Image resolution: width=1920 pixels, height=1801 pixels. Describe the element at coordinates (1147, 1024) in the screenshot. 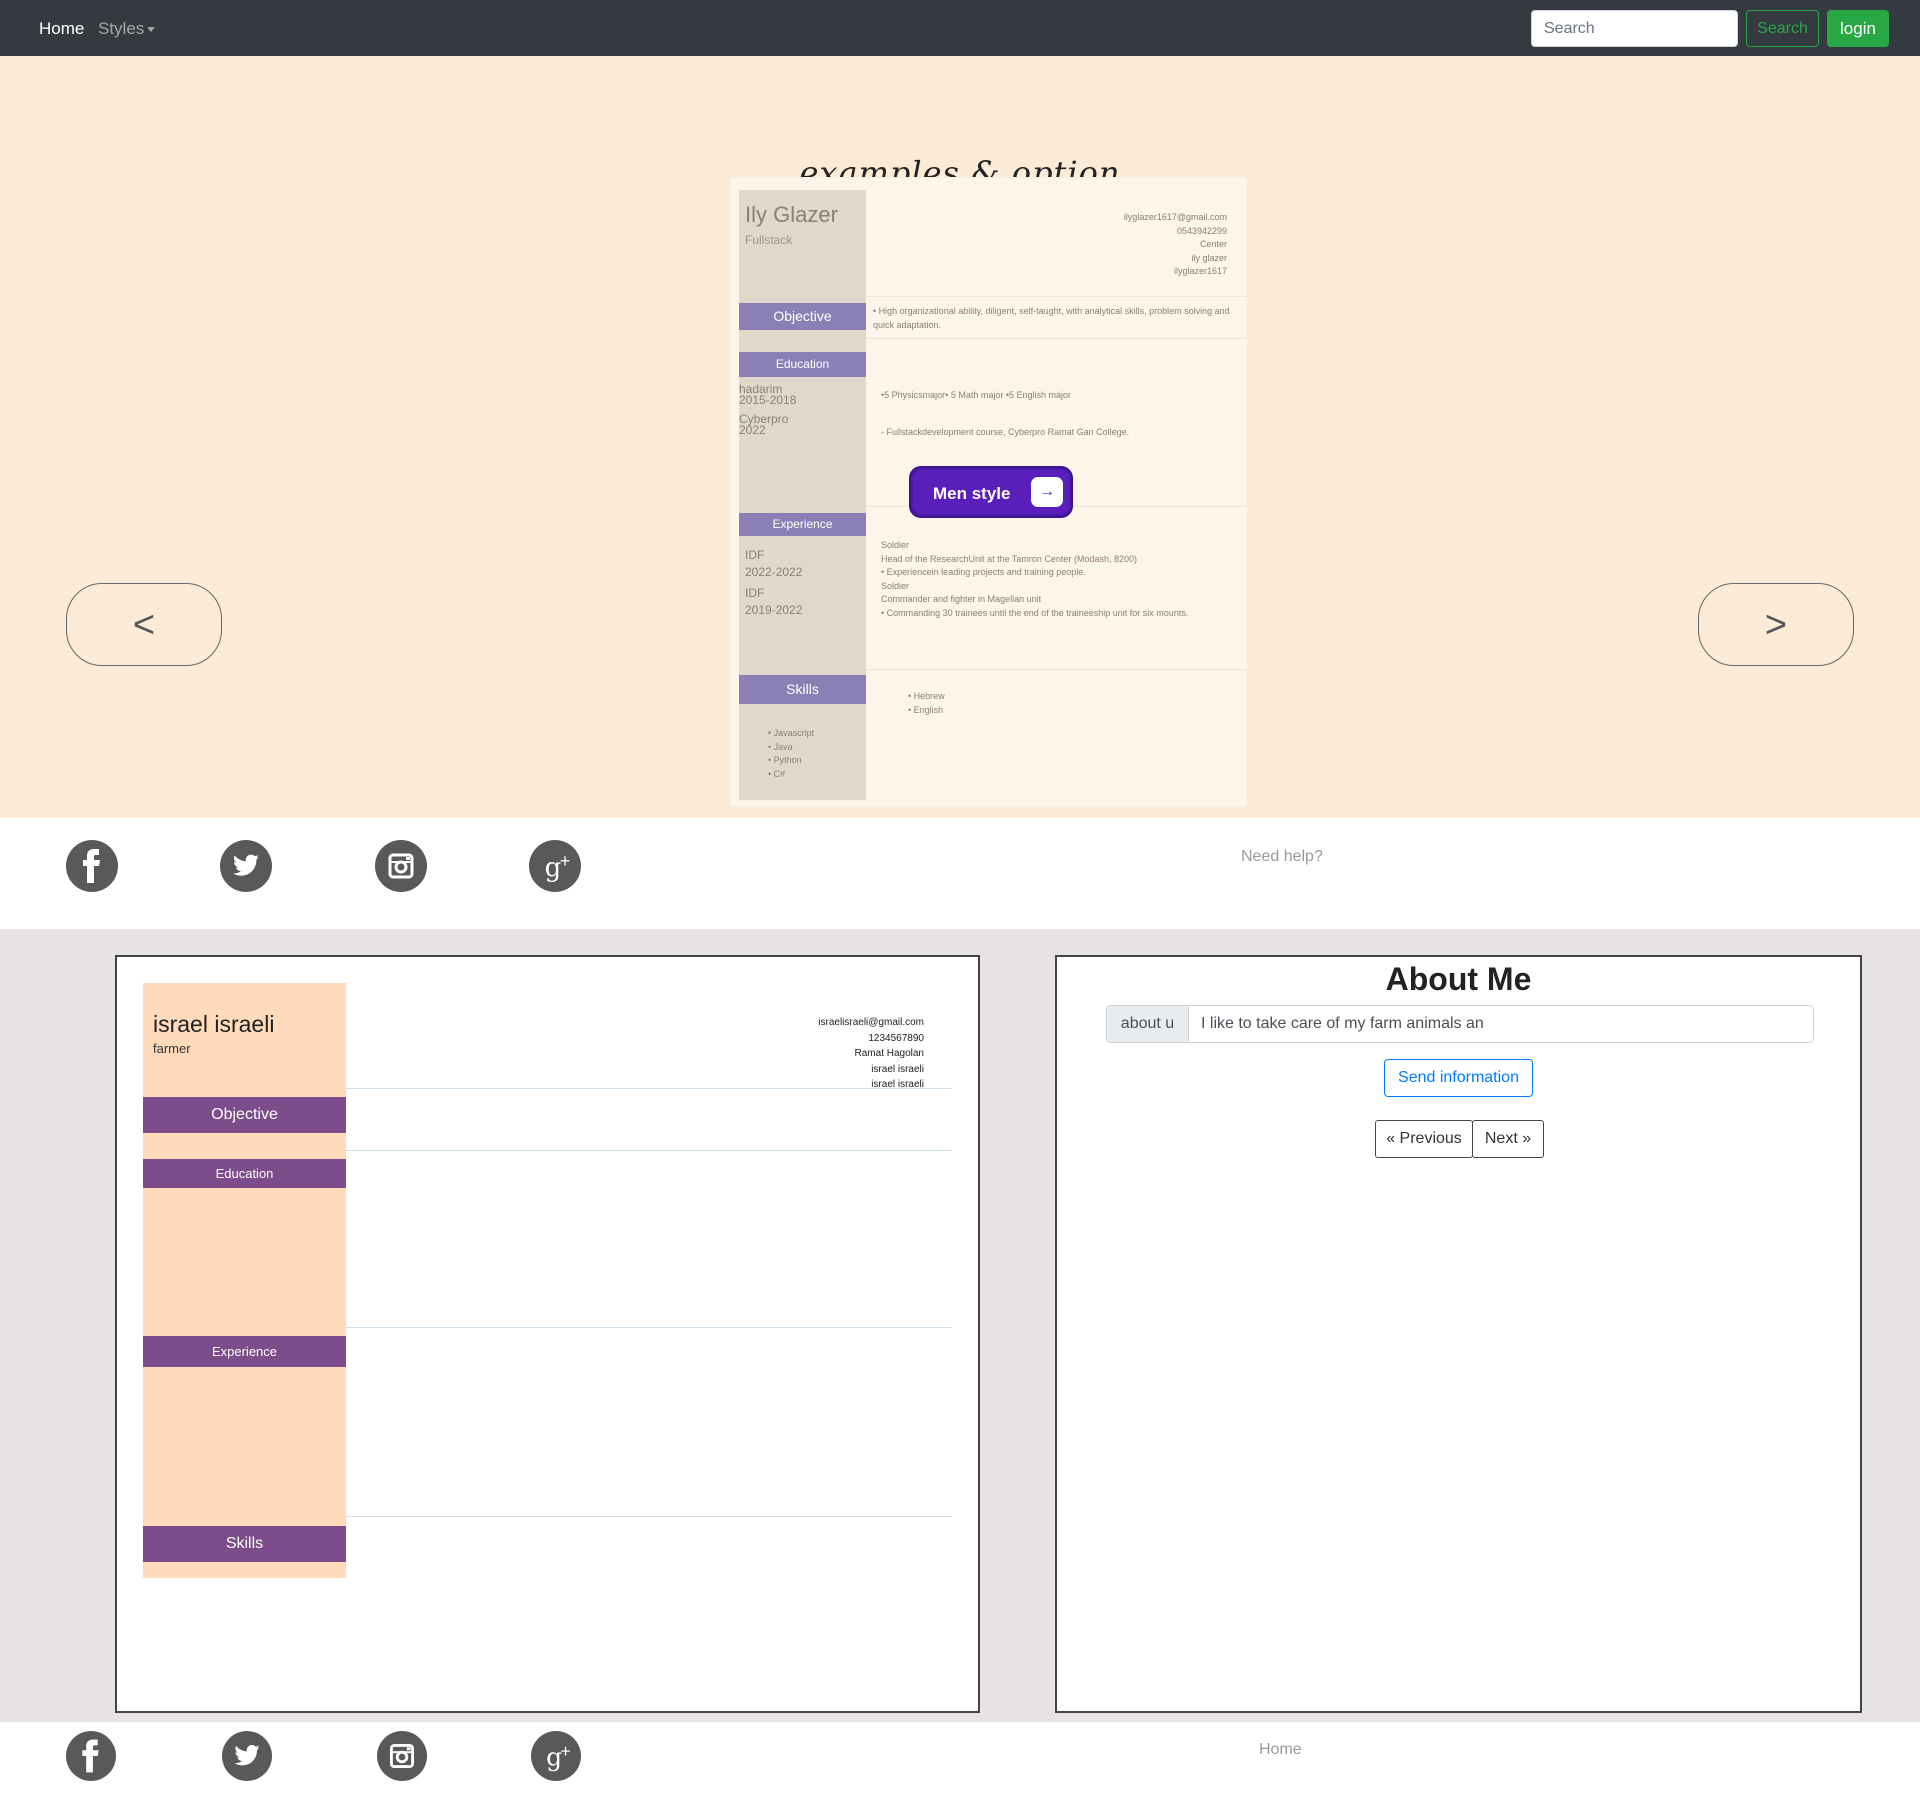

I see `about-input-addon: about u` at that location.